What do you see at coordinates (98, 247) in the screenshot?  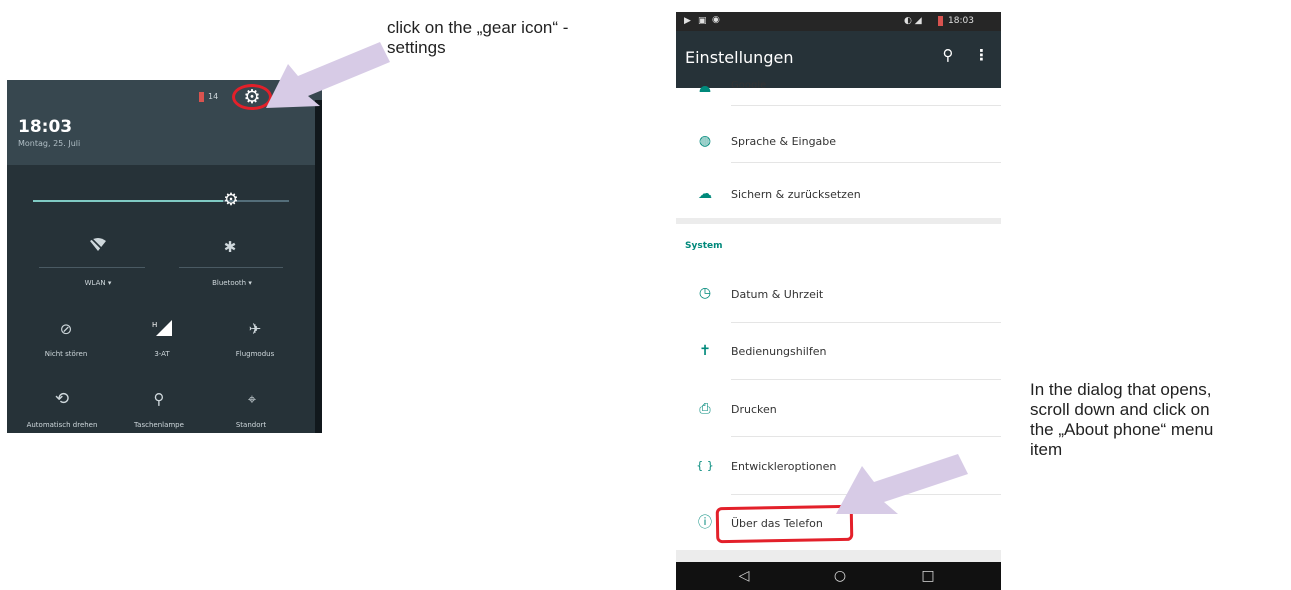 I see `wifi-icon` at bounding box center [98, 247].